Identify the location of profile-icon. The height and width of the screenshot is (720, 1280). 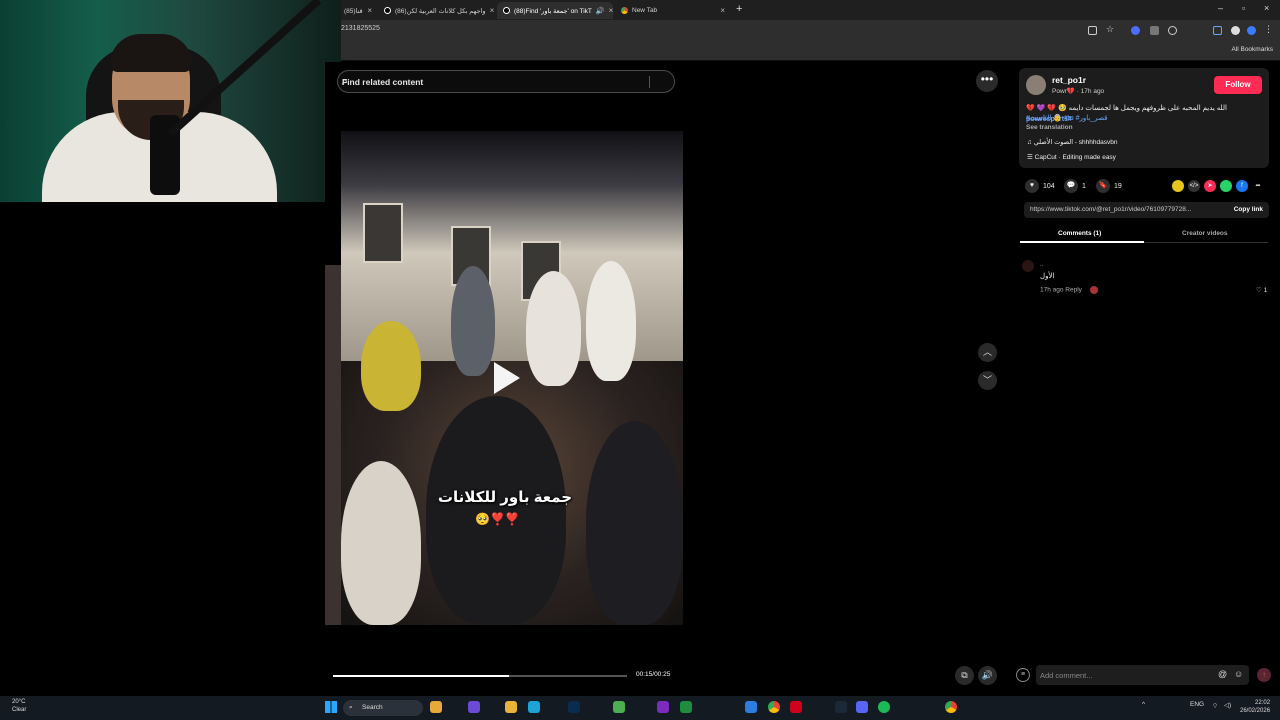
(1235, 30).